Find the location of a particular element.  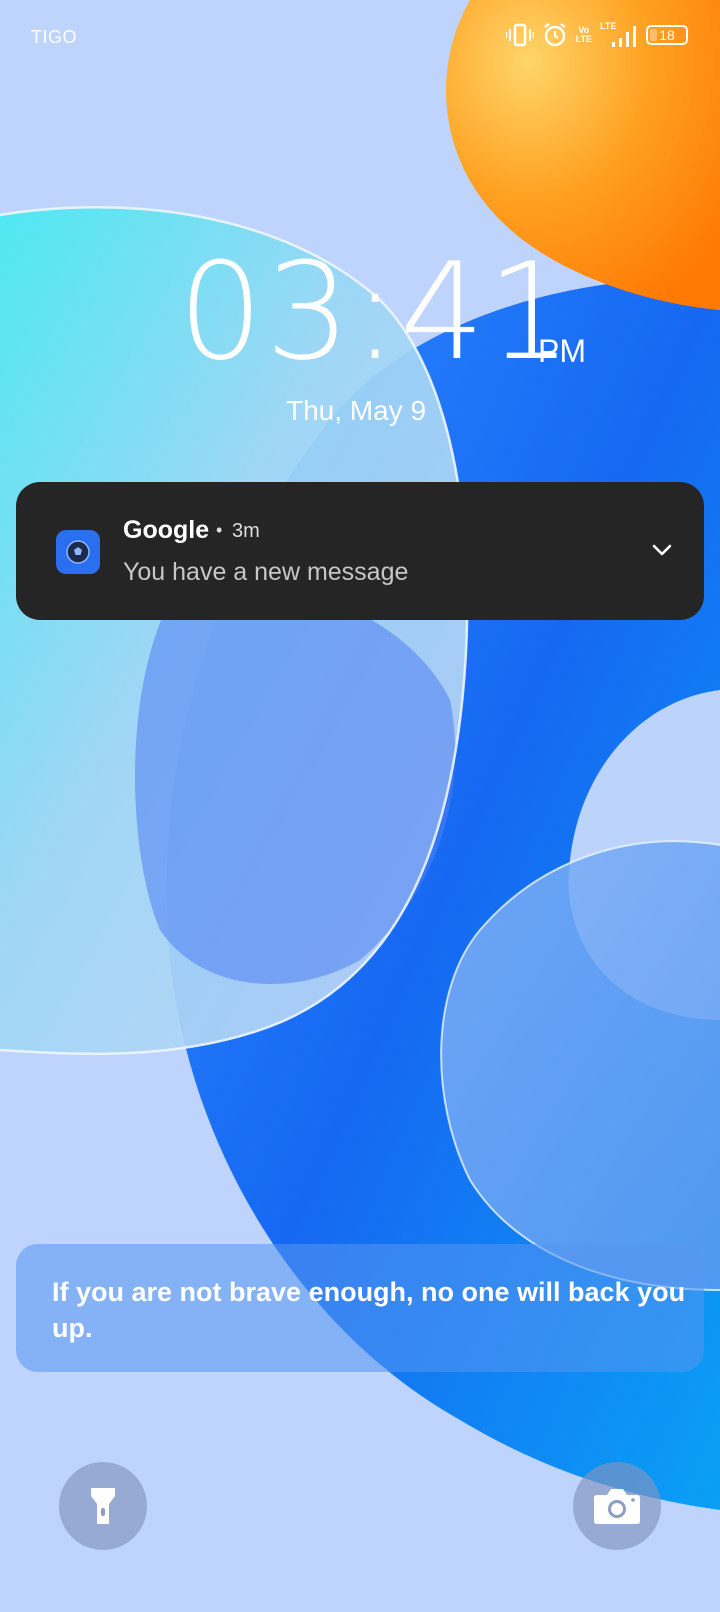

camera-button is located at coordinates (617, 1506).